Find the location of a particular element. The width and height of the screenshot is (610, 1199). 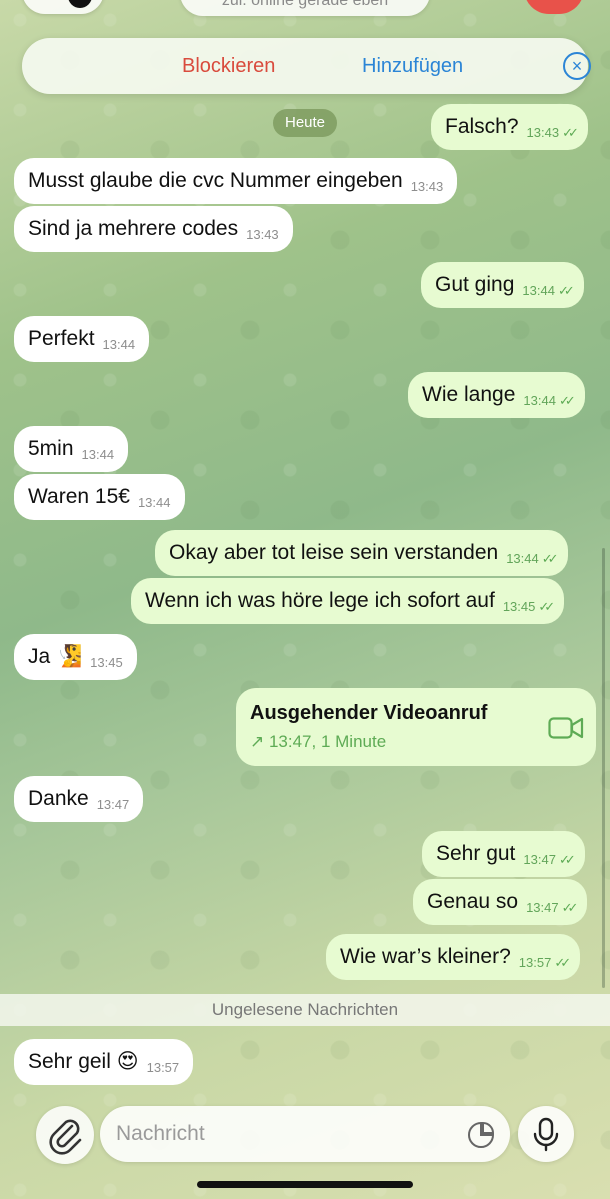

message-text: Musst glaube die cvc Nummer eingeben is located at coordinates (215, 180).